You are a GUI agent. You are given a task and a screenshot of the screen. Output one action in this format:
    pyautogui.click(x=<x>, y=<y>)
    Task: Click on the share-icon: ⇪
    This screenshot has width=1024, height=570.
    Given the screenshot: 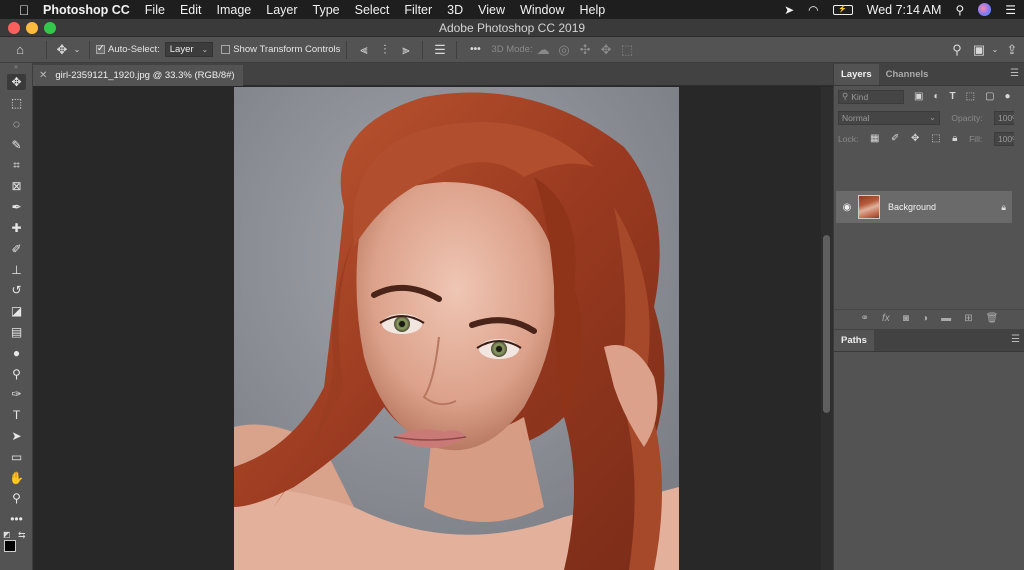 What is the action you would take?
    pyautogui.click(x=1012, y=50)
    